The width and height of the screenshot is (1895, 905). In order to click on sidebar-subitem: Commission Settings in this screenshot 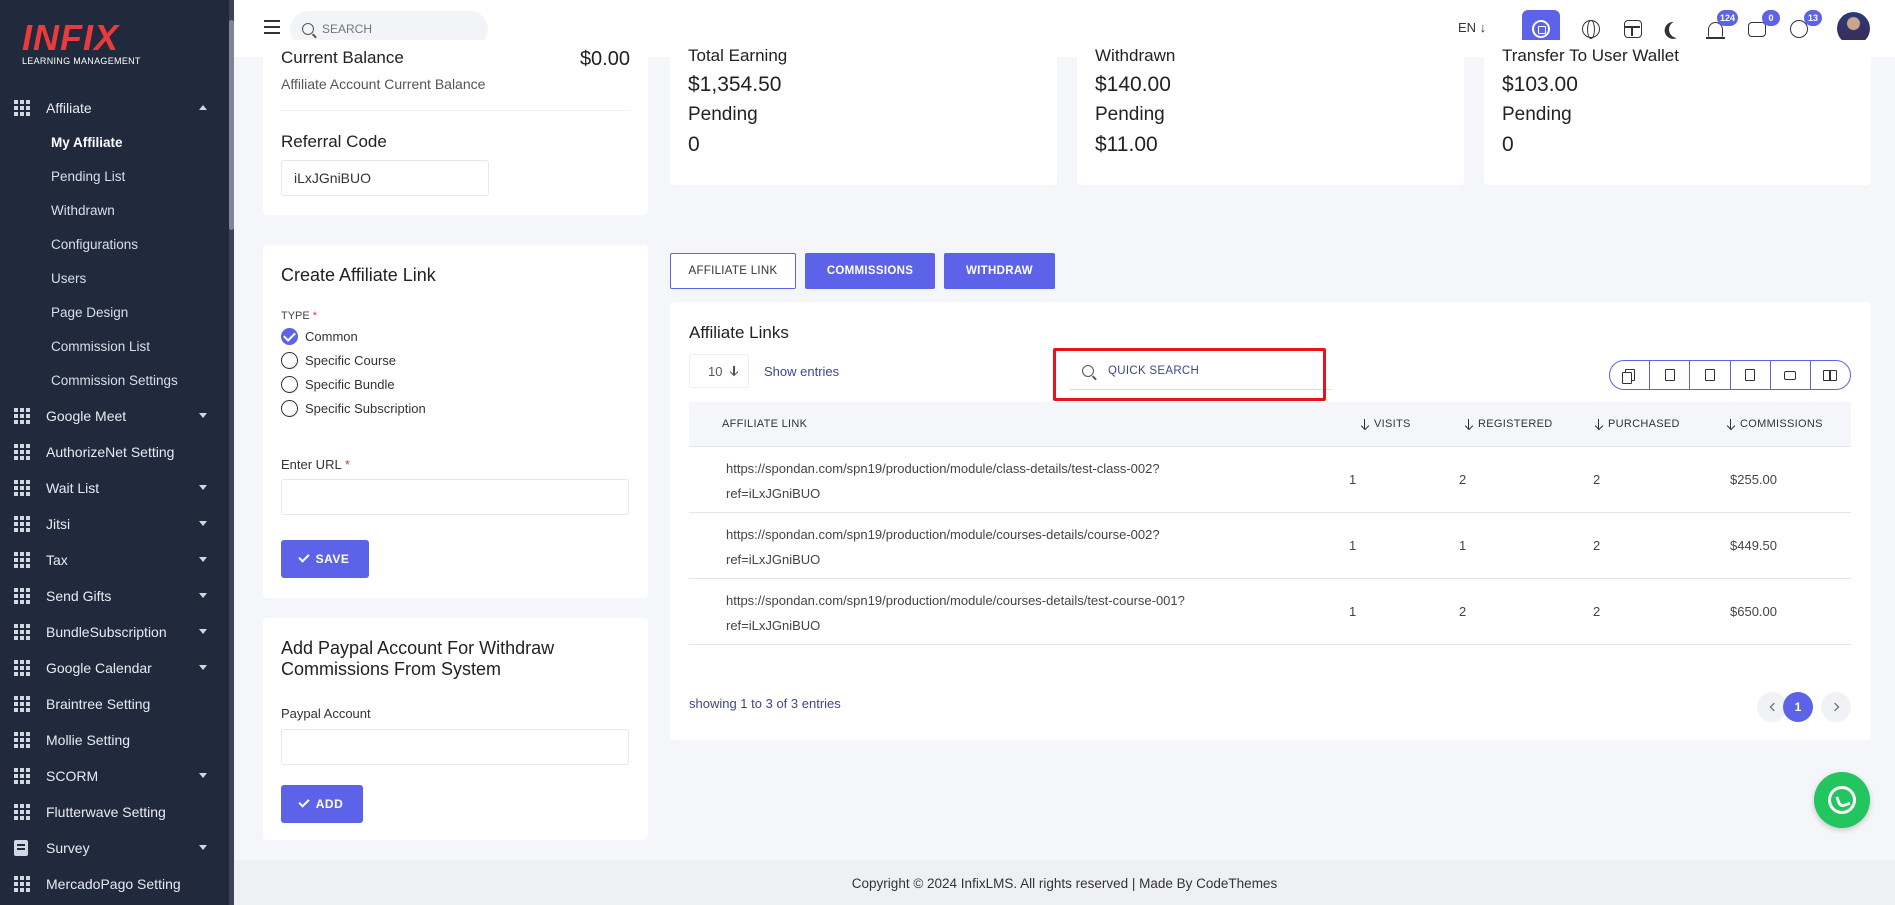, I will do `click(114, 381)`.